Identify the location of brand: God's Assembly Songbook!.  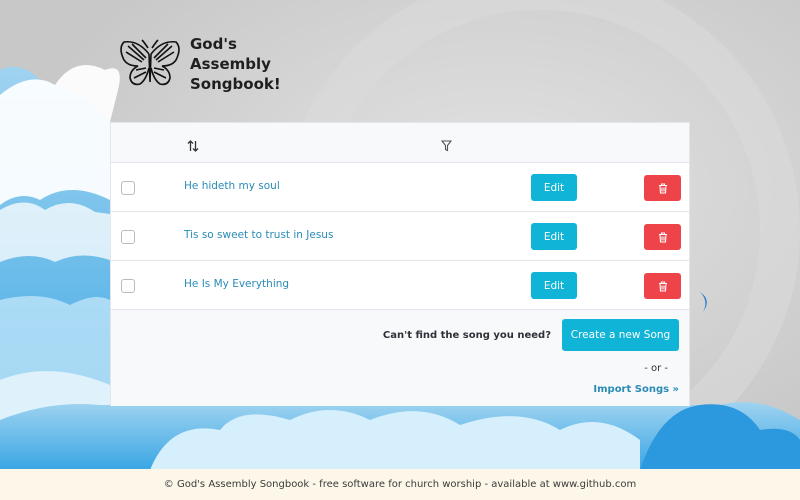
(219, 64).